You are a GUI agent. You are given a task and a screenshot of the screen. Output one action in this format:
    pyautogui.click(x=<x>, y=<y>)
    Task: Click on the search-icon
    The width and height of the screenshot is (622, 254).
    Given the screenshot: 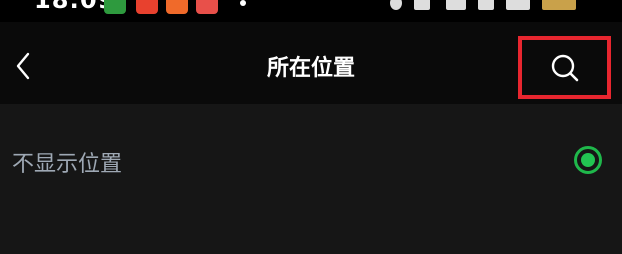 What is the action you would take?
    pyautogui.click(x=564, y=67)
    